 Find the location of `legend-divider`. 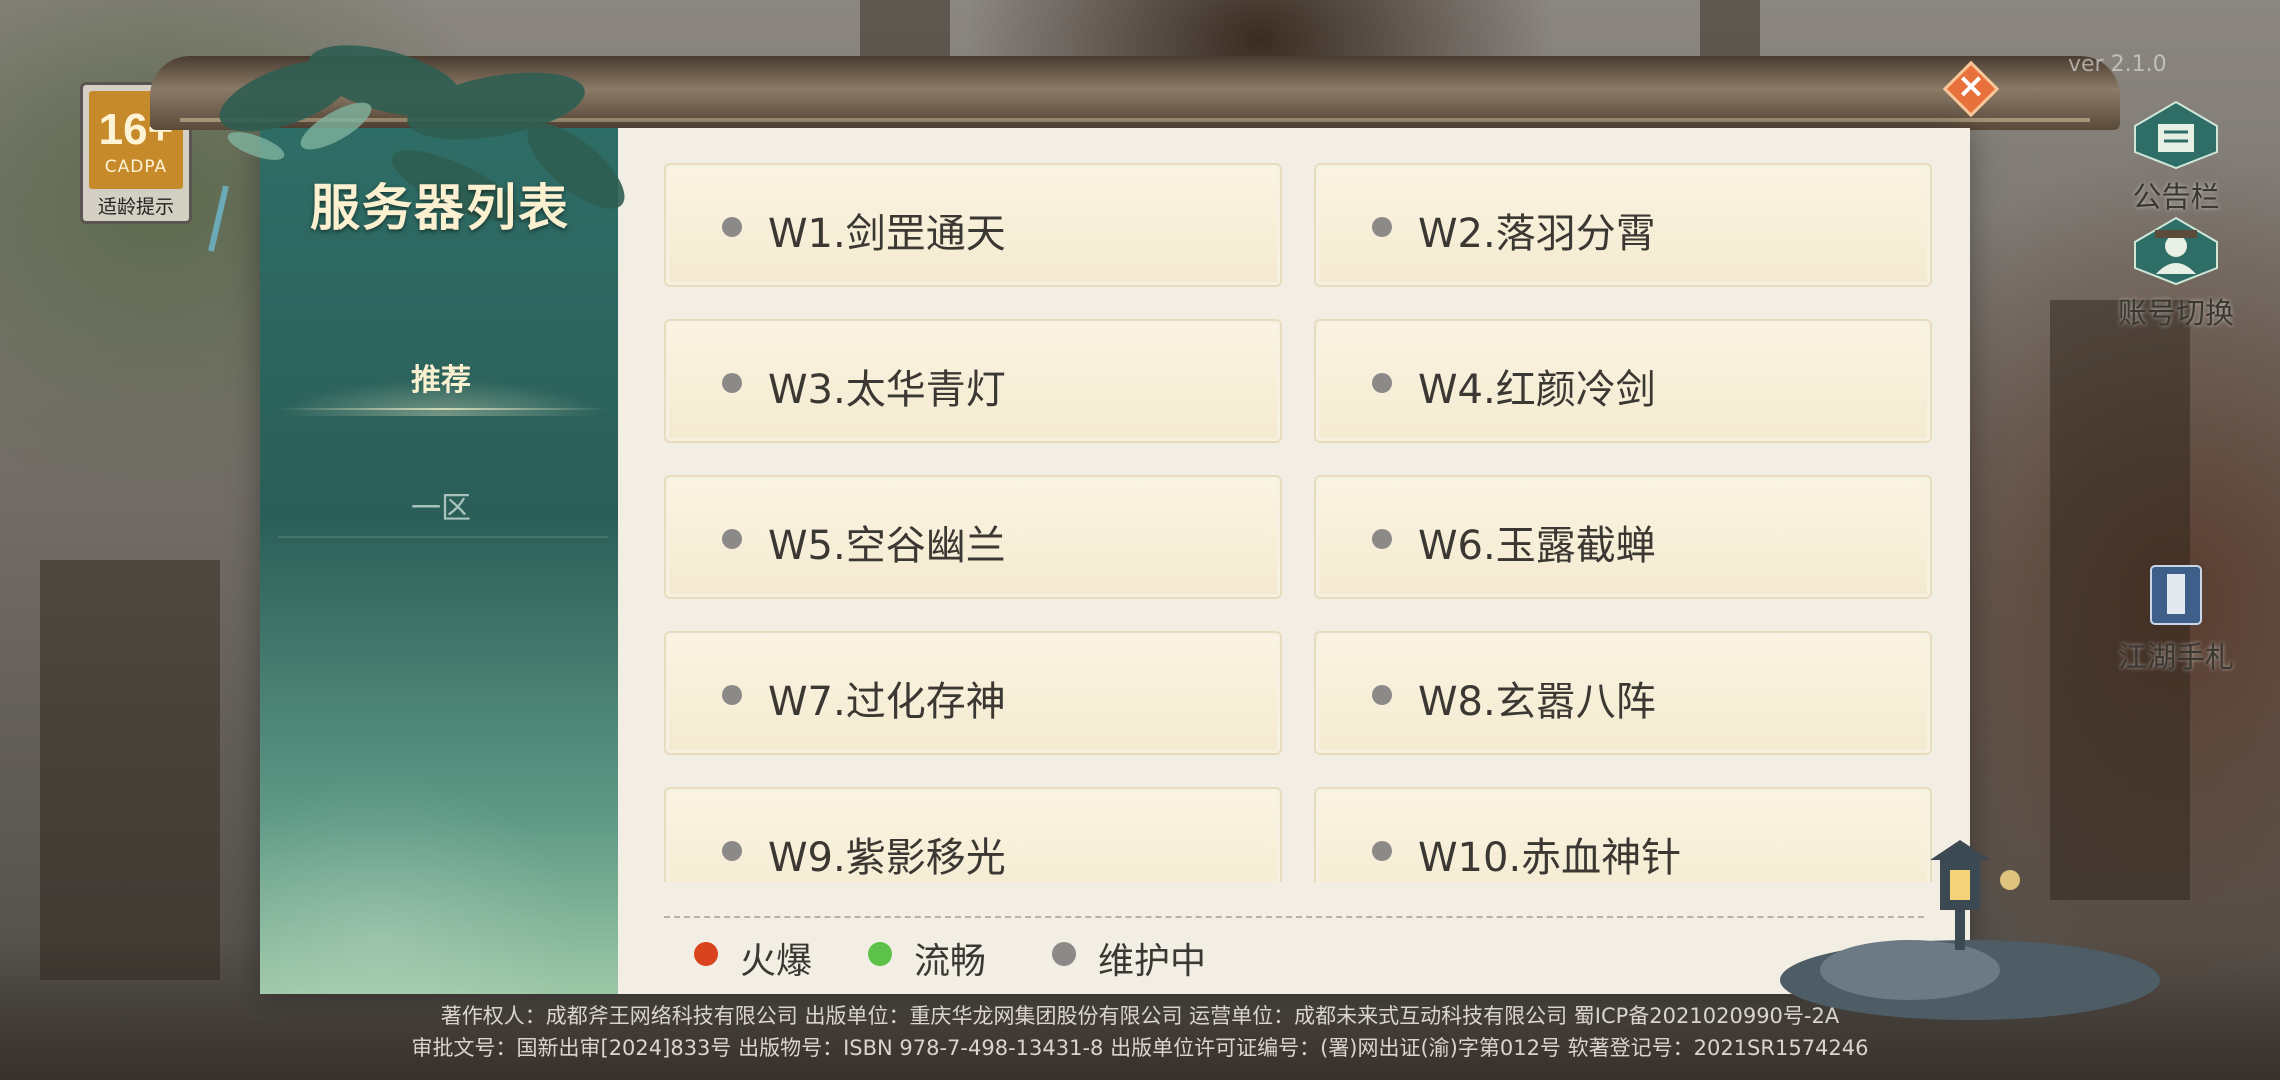

legend-divider is located at coordinates (1294, 917).